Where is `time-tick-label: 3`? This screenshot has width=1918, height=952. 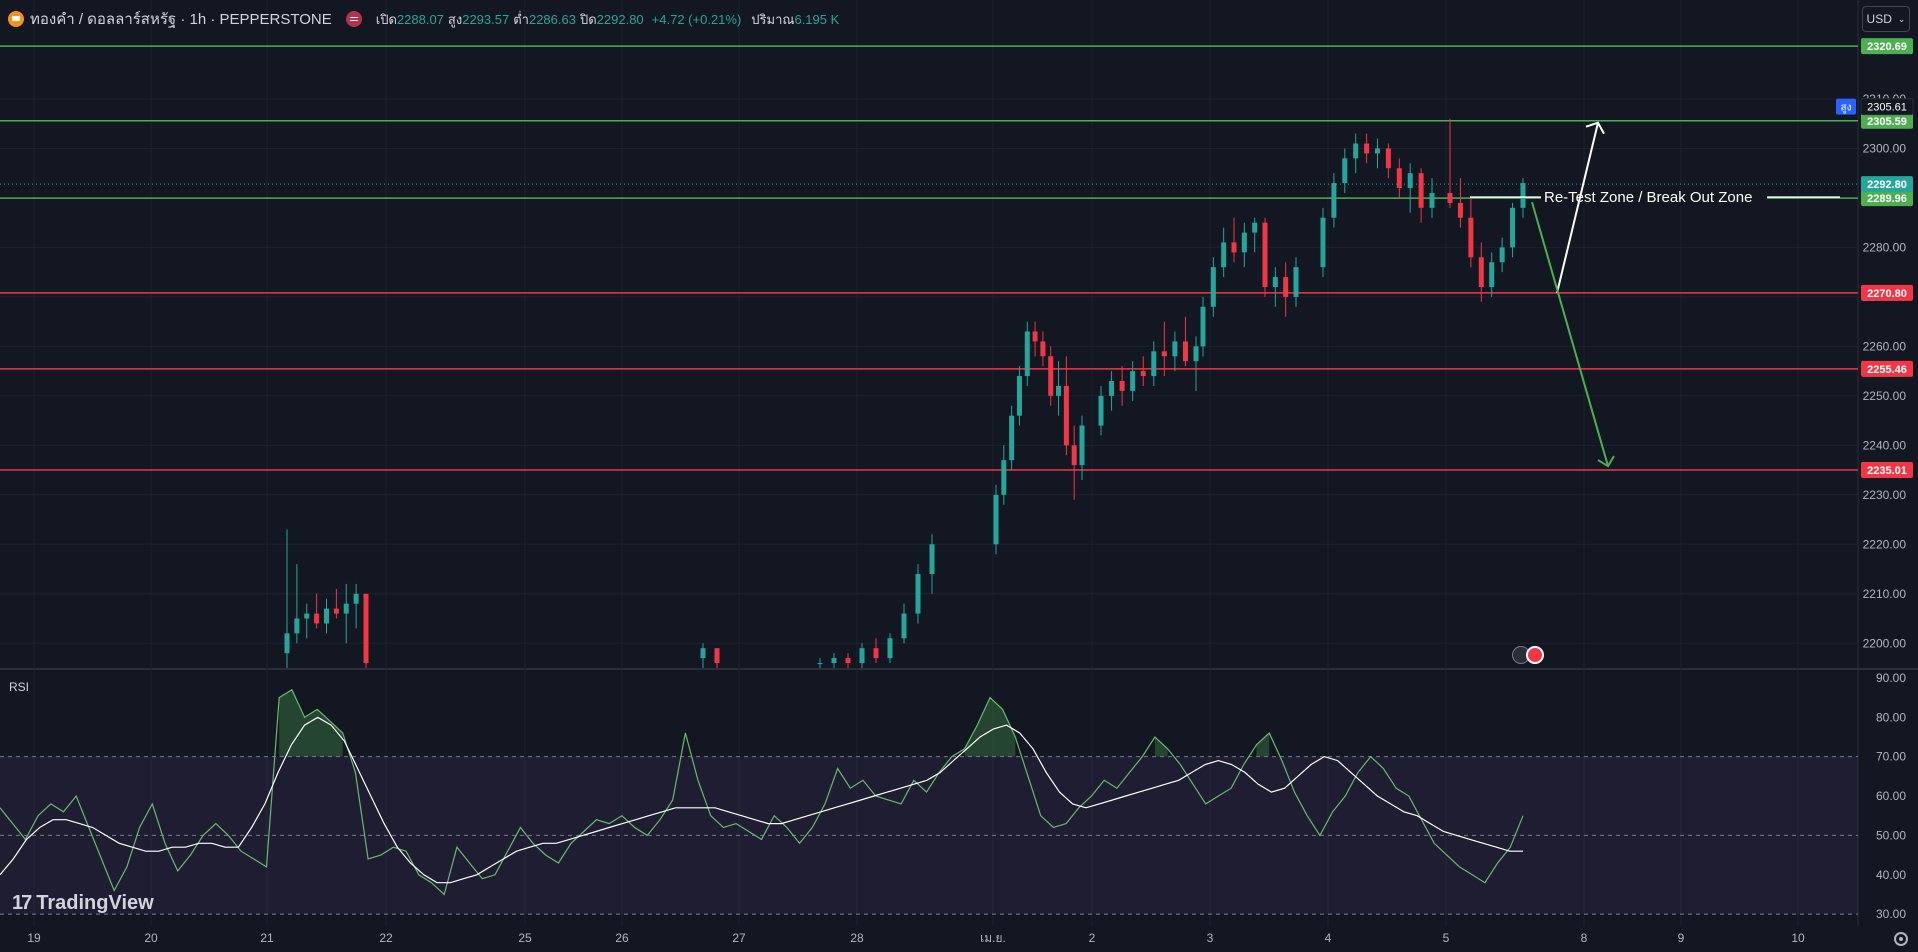
time-tick-label: 3 is located at coordinates (1210, 938).